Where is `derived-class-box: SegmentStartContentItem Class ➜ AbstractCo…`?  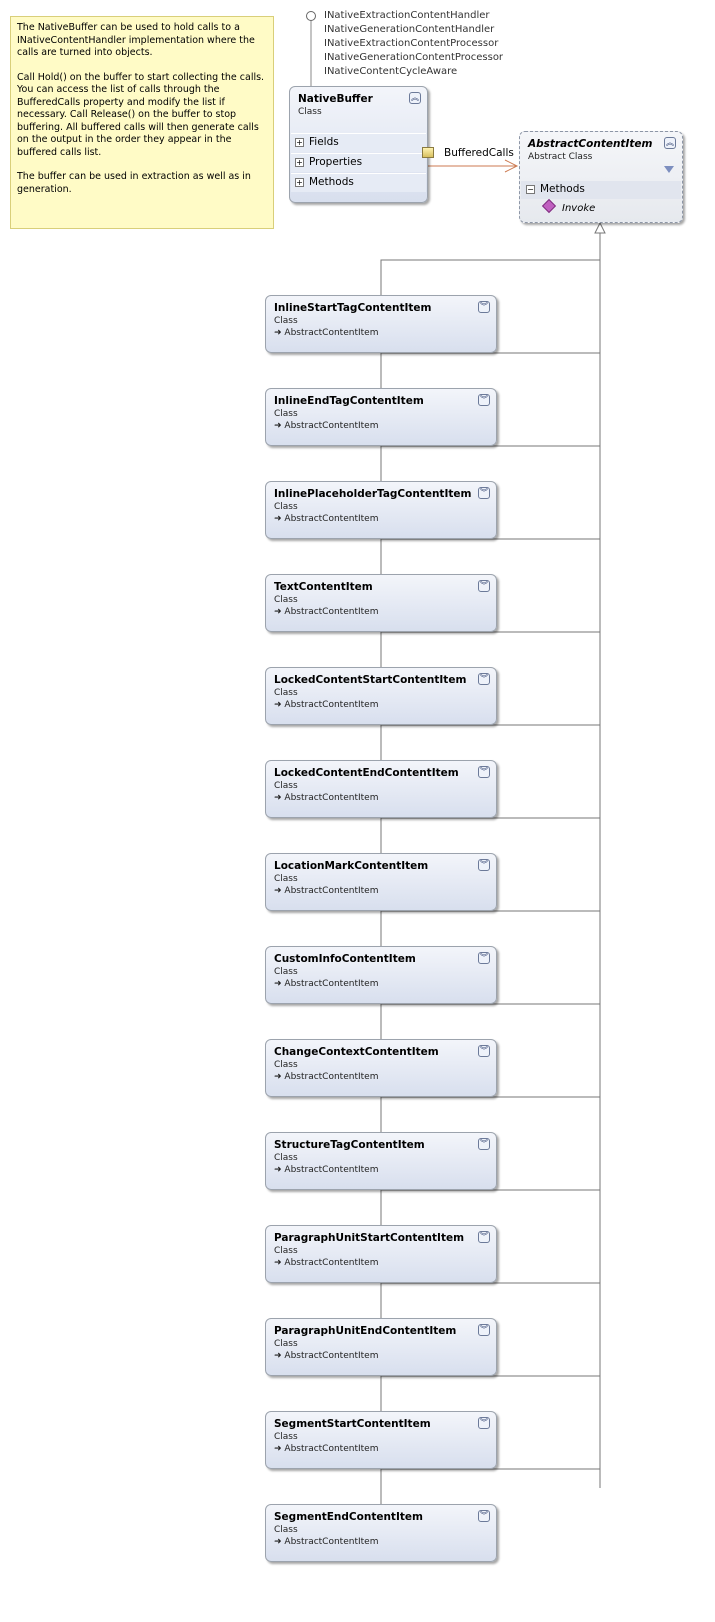 derived-class-box: SegmentStartContentItem Class ➜ AbstractCo… is located at coordinates (381, 1440).